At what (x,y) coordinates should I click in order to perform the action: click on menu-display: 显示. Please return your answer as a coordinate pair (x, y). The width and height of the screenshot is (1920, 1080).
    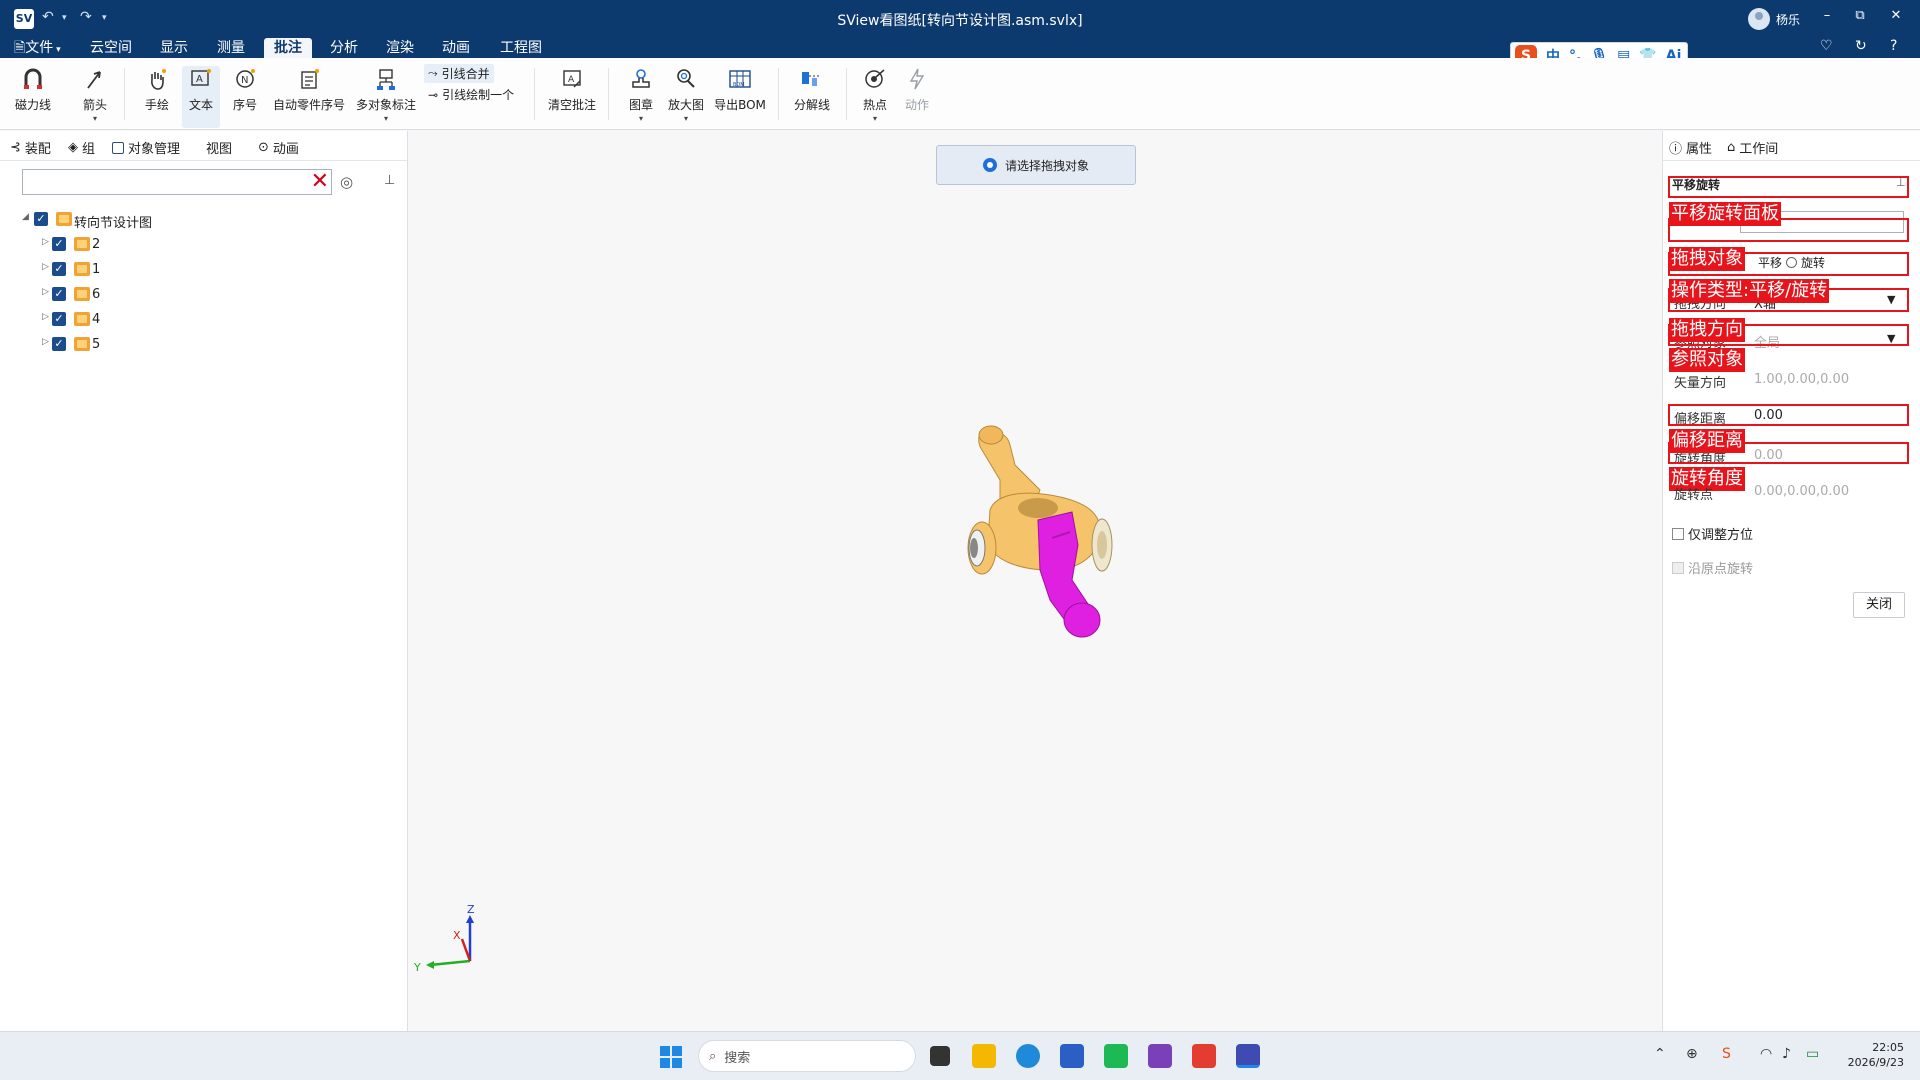
    Looking at the image, I should click on (174, 48).